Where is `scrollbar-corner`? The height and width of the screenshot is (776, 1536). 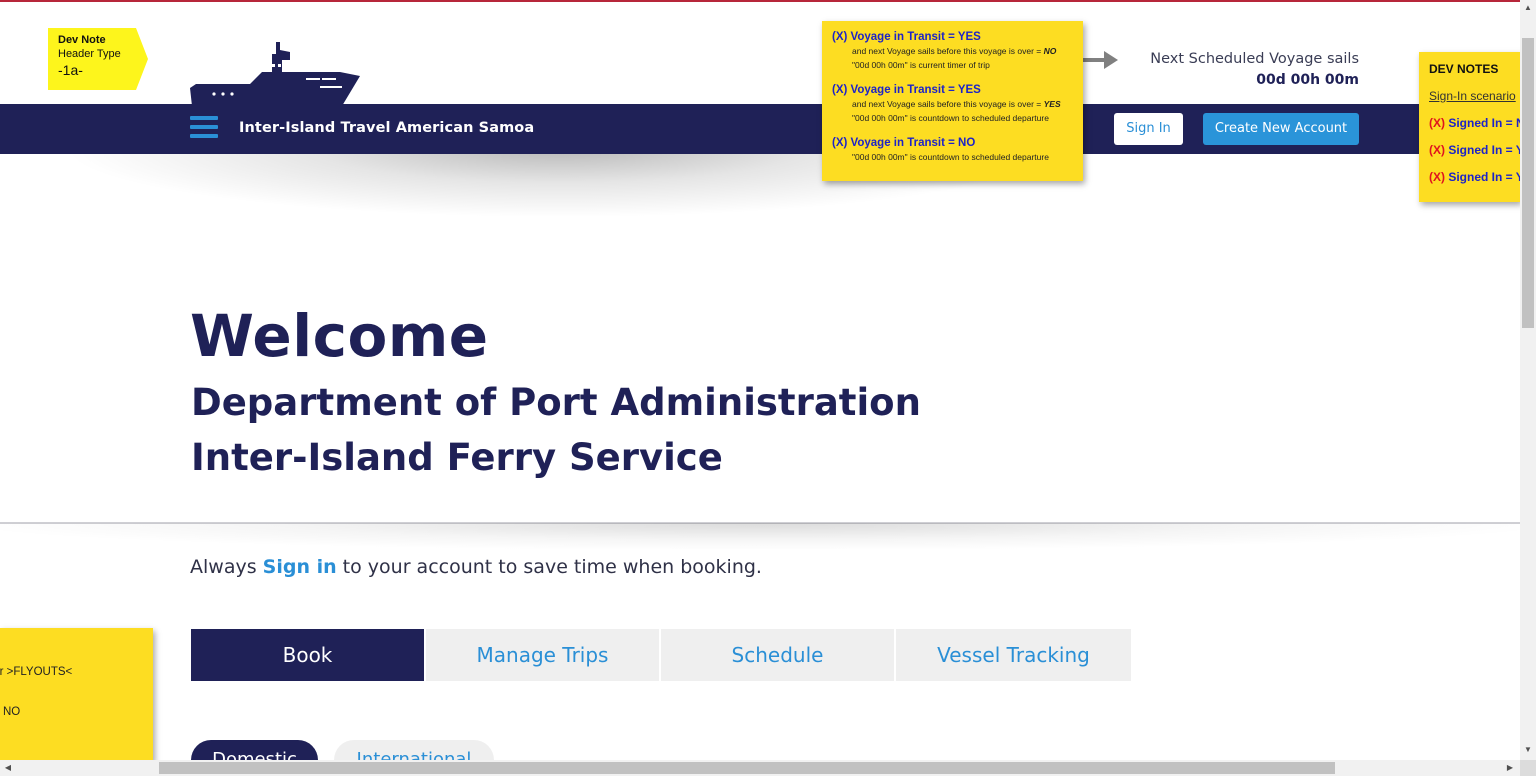
scrollbar-corner is located at coordinates (1528, 768).